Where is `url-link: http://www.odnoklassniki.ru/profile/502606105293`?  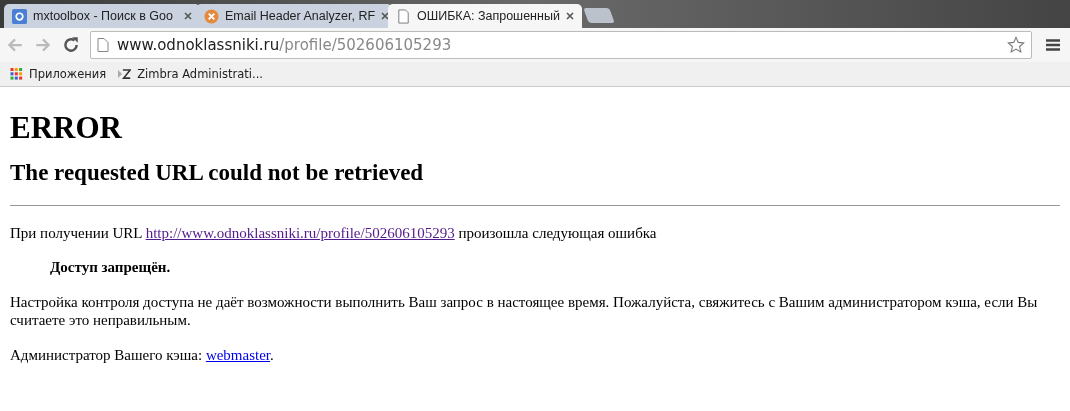 url-link: http://www.odnoklassniki.ru/profile/502606105293 is located at coordinates (300, 233).